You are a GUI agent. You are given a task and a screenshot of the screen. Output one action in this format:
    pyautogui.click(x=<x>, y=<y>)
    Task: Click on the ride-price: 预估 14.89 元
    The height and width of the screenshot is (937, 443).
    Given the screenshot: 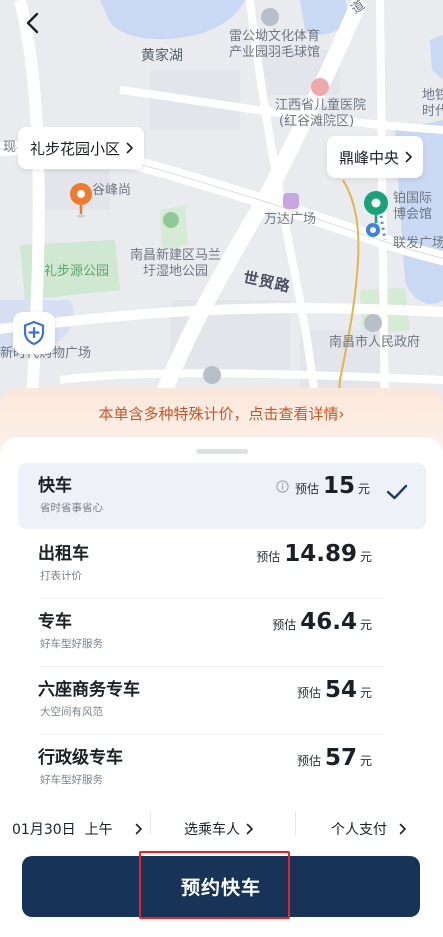 What is the action you would take?
    pyautogui.click(x=314, y=554)
    